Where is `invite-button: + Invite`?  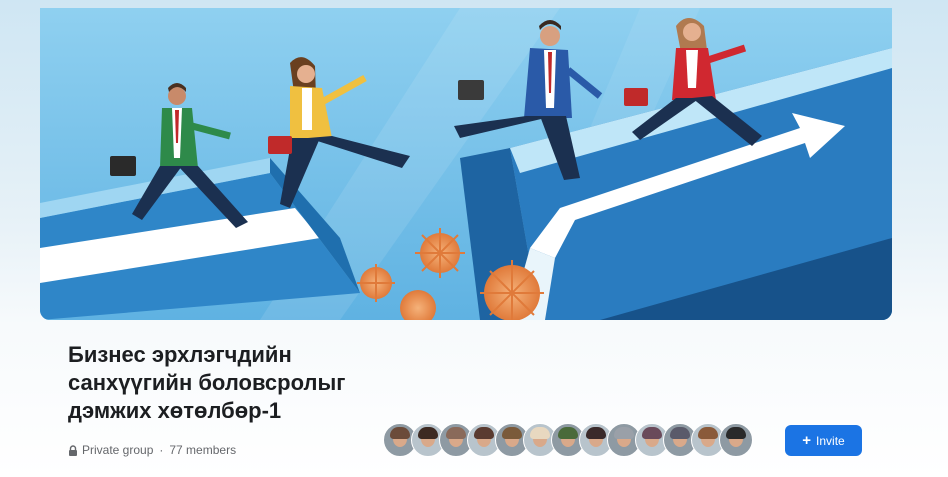
invite-button: + Invite is located at coordinates (823, 440).